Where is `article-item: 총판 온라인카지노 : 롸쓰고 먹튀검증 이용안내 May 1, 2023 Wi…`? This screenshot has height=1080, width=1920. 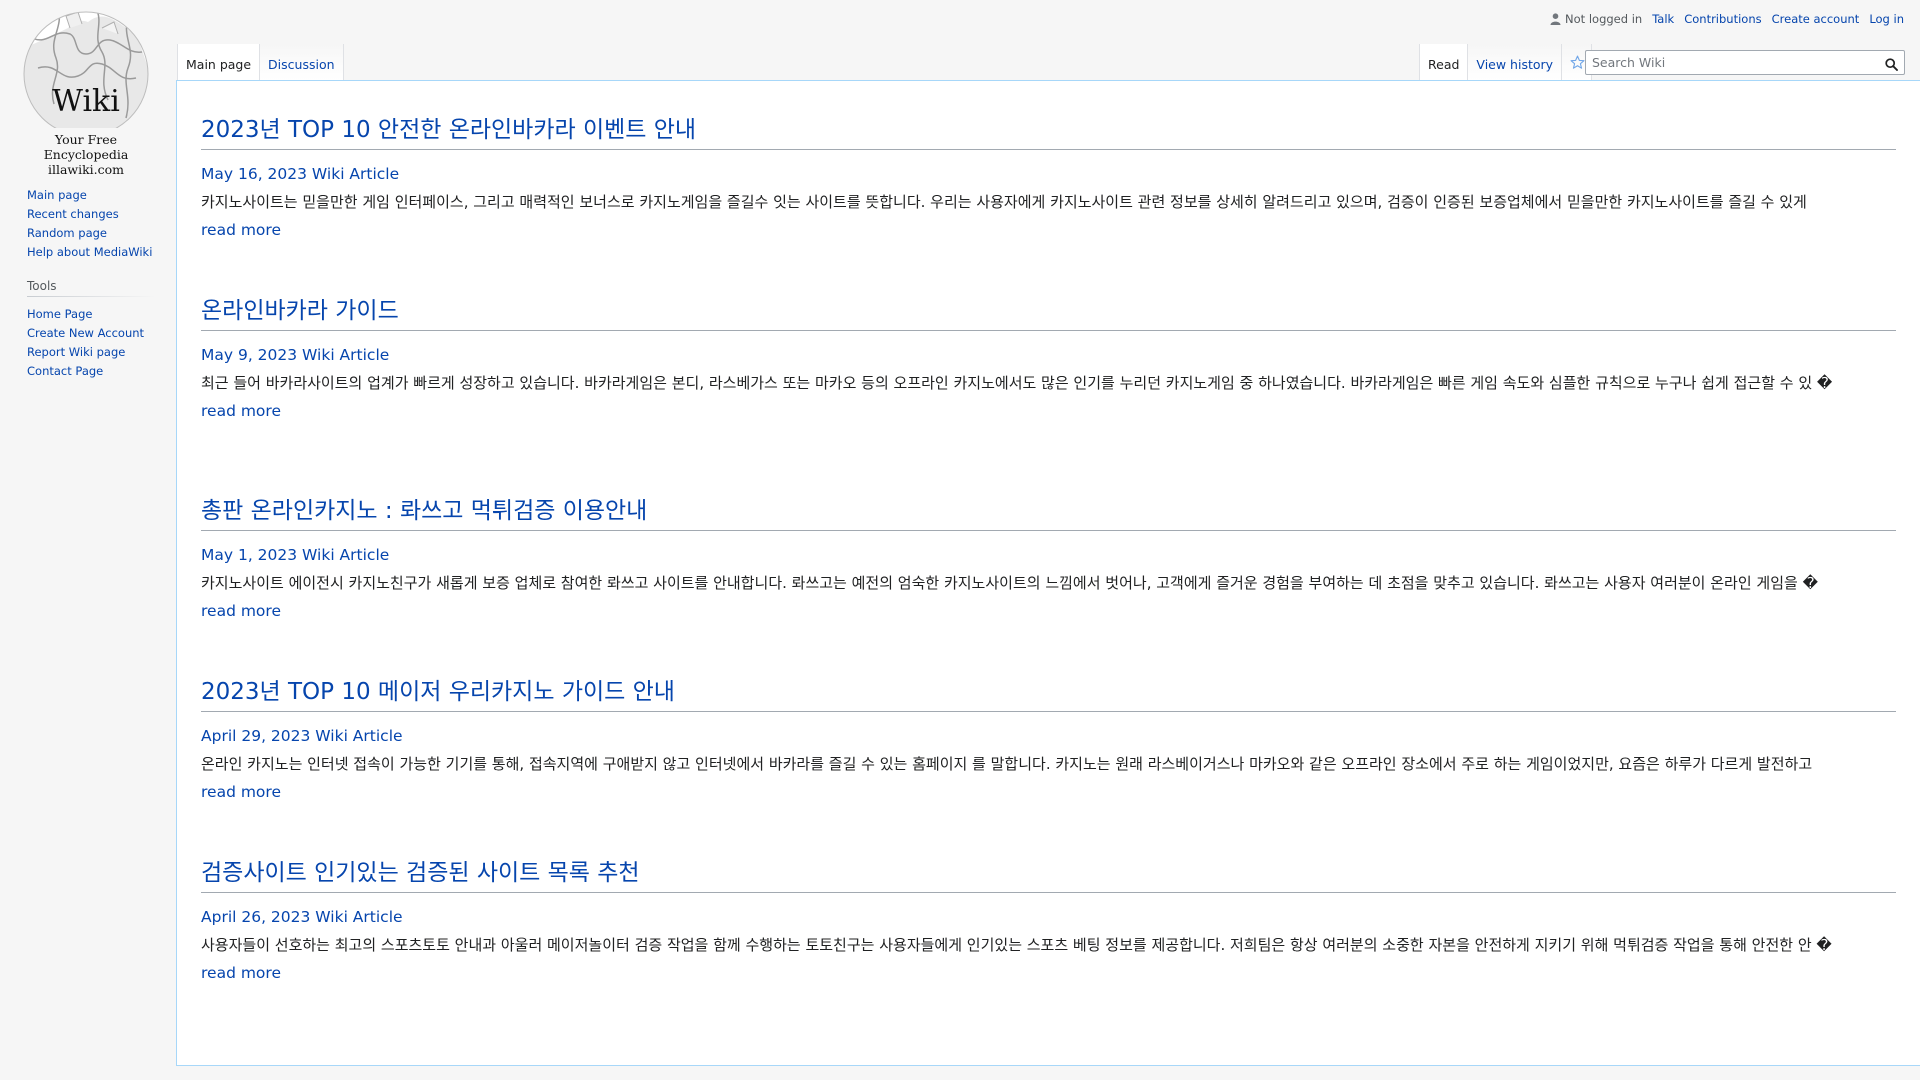 article-item: 총판 온라인카지노 : 롸쓰고 먹튀검증 이용안내 May 1, 2023 Wi… is located at coordinates (1048, 586).